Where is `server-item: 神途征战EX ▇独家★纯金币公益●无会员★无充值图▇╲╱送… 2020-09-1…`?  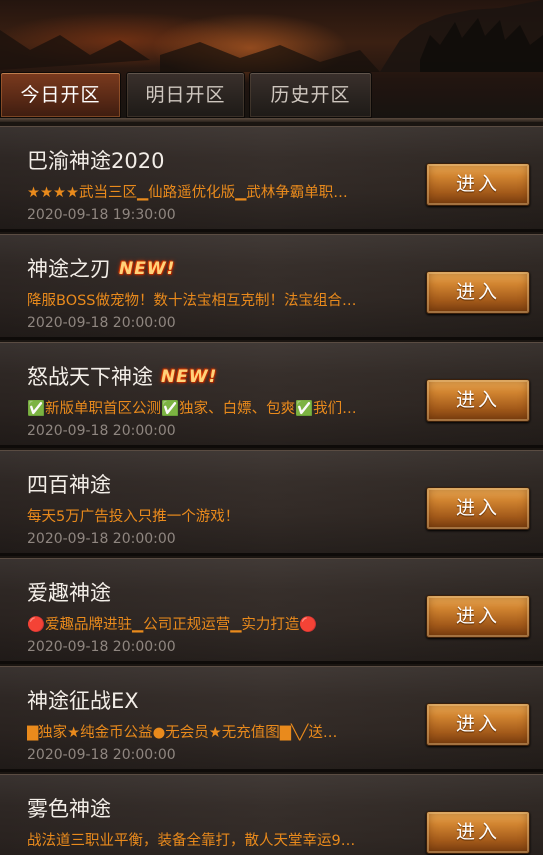
server-item: 神途征战EX ▇独家★纯金币公益●无会员★无充值图▇╲╱送… 2020-09-1… is located at coordinates (271, 719).